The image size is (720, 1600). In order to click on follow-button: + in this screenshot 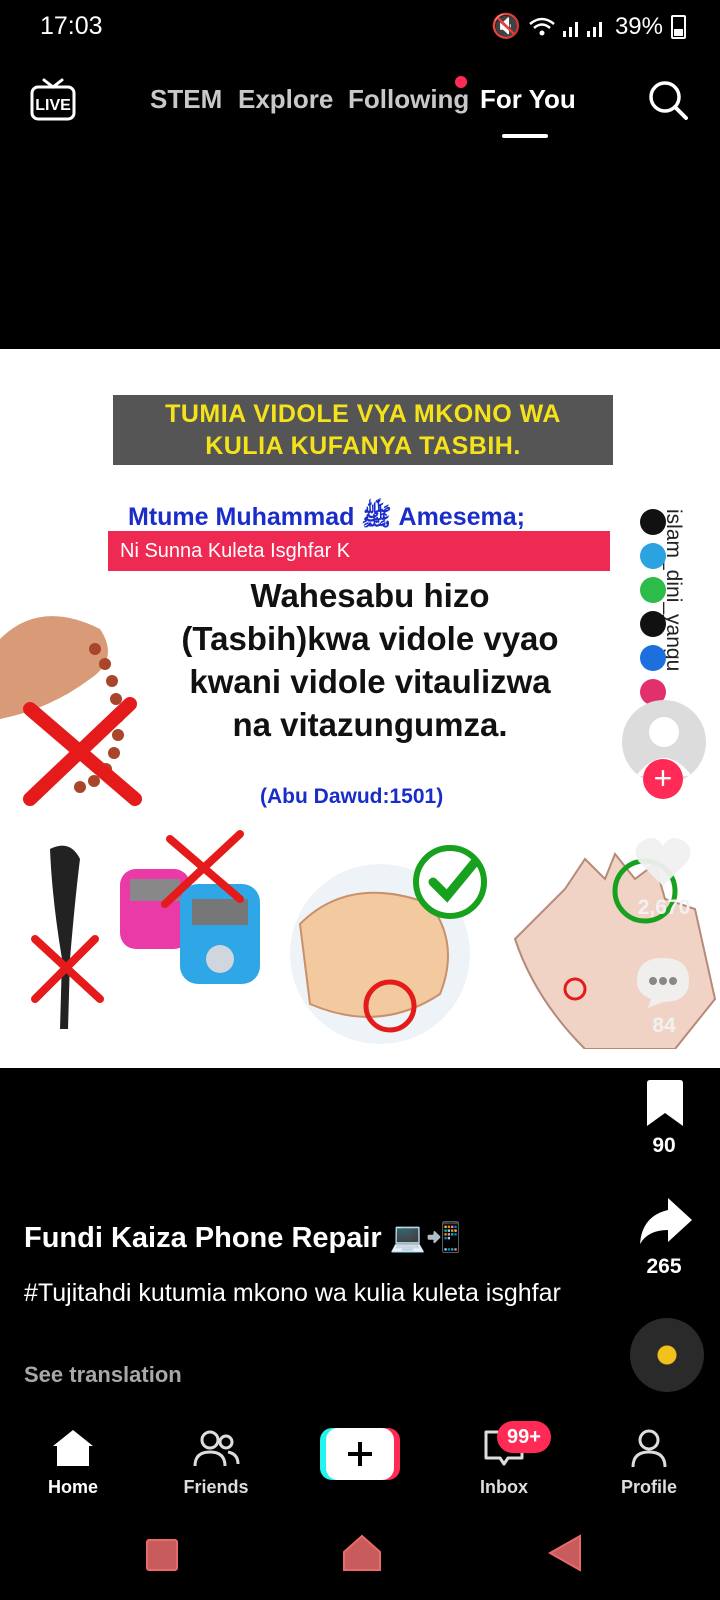, I will do `click(663, 779)`.